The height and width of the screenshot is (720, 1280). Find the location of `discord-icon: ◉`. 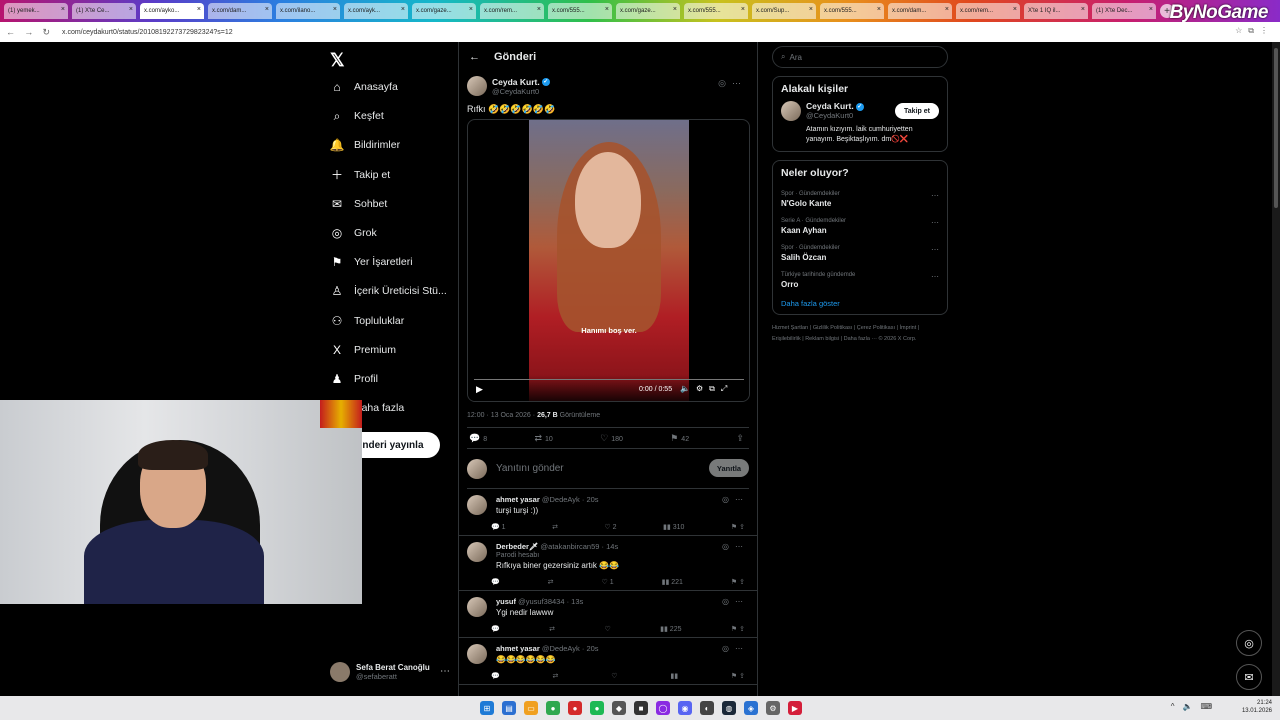

discord-icon: ◉ is located at coordinates (685, 708).